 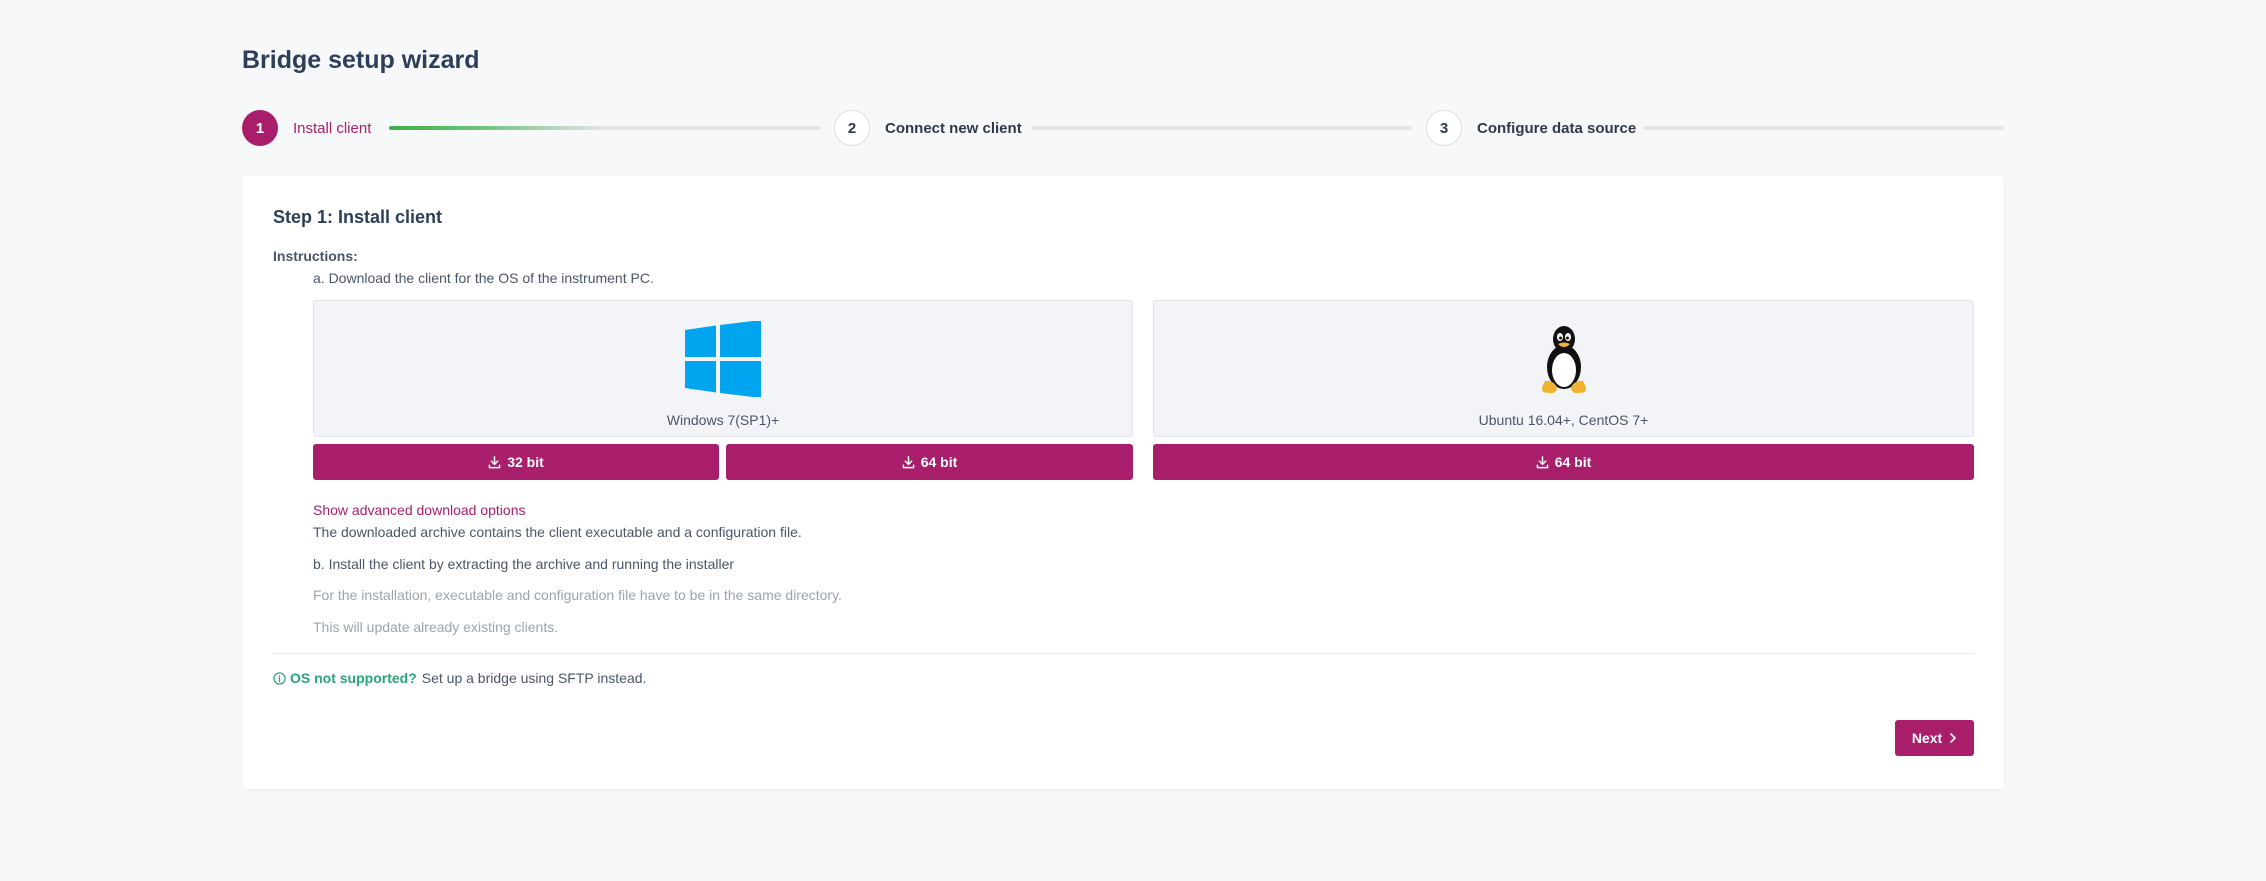 I want to click on next-button: Next, so click(x=1934, y=738).